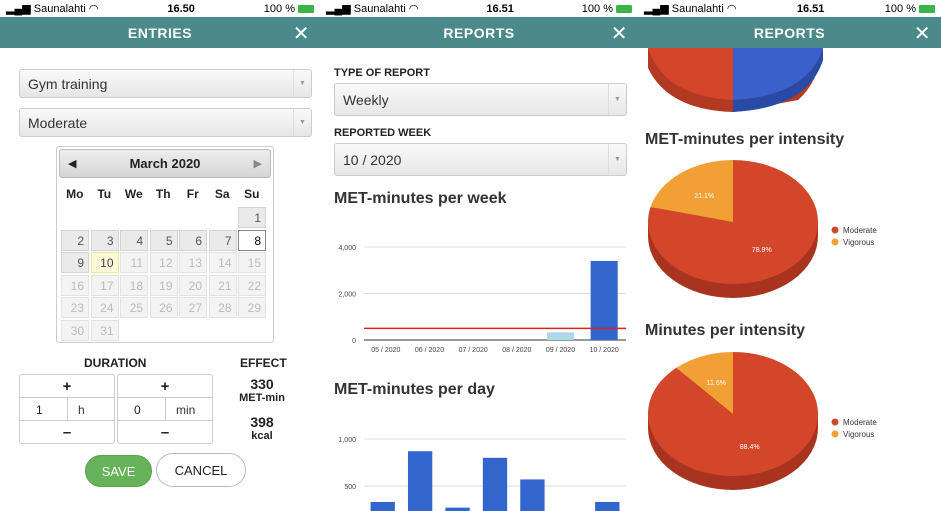 Image resolution: width=941 pixels, height=511 pixels. What do you see at coordinates (354, 341) in the screenshot?
I see `y-tick-label: 0` at bounding box center [354, 341].